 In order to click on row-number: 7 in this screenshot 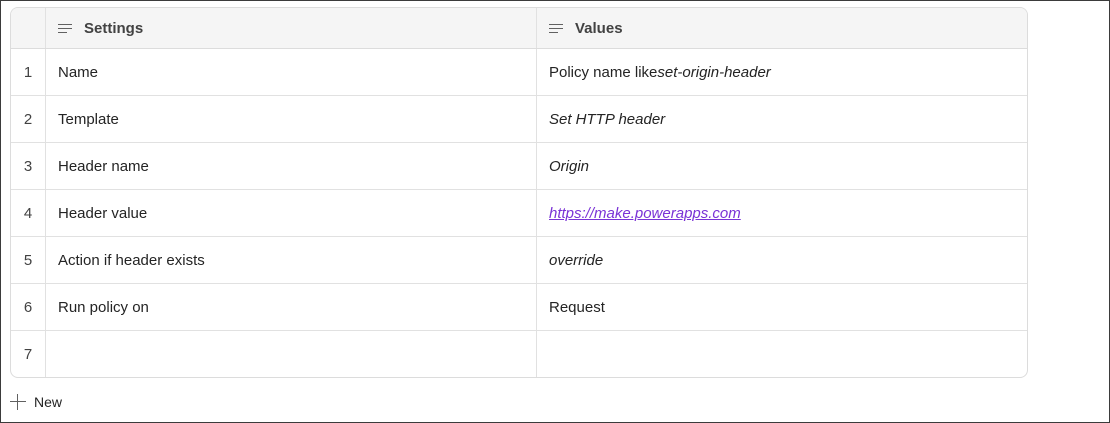, I will do `click(28, 354)`.